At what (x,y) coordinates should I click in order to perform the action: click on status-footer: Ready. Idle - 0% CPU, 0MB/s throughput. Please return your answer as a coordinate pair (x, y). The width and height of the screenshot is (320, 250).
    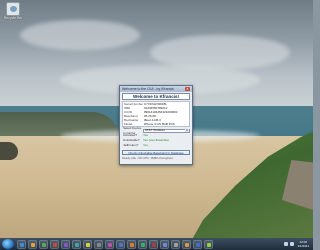
    Looking at the image, I should click on (147, 158).